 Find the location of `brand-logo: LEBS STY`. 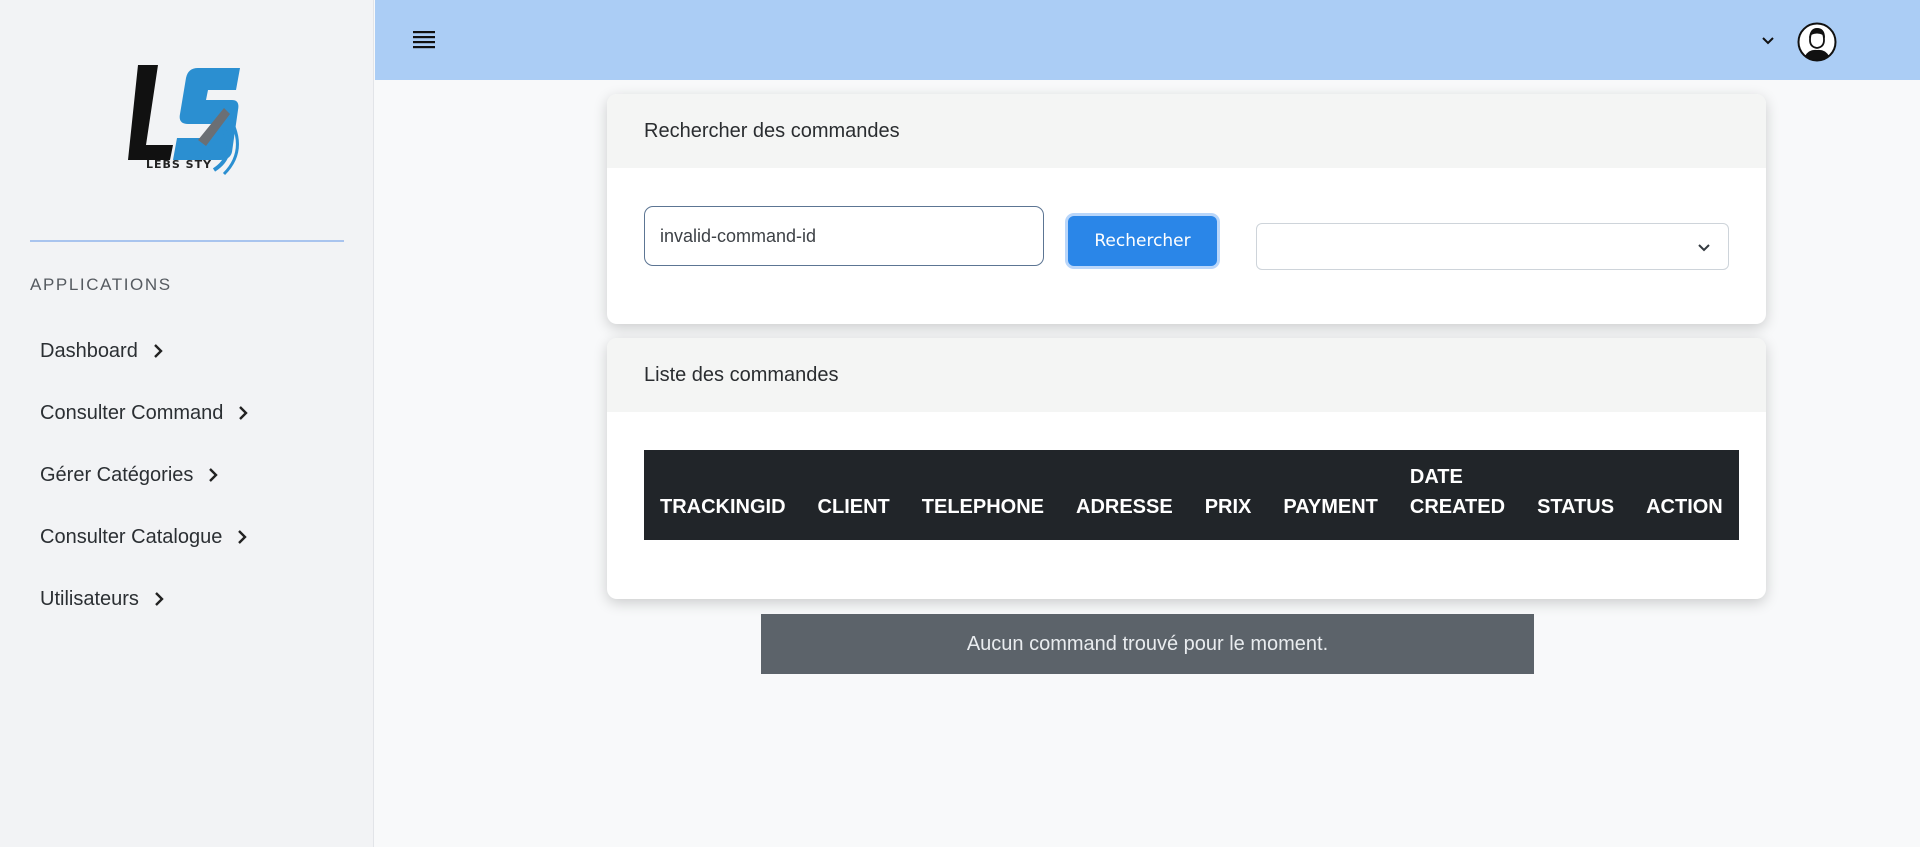

brand-logo: LEBS STY is located at coordinates (188, 119).